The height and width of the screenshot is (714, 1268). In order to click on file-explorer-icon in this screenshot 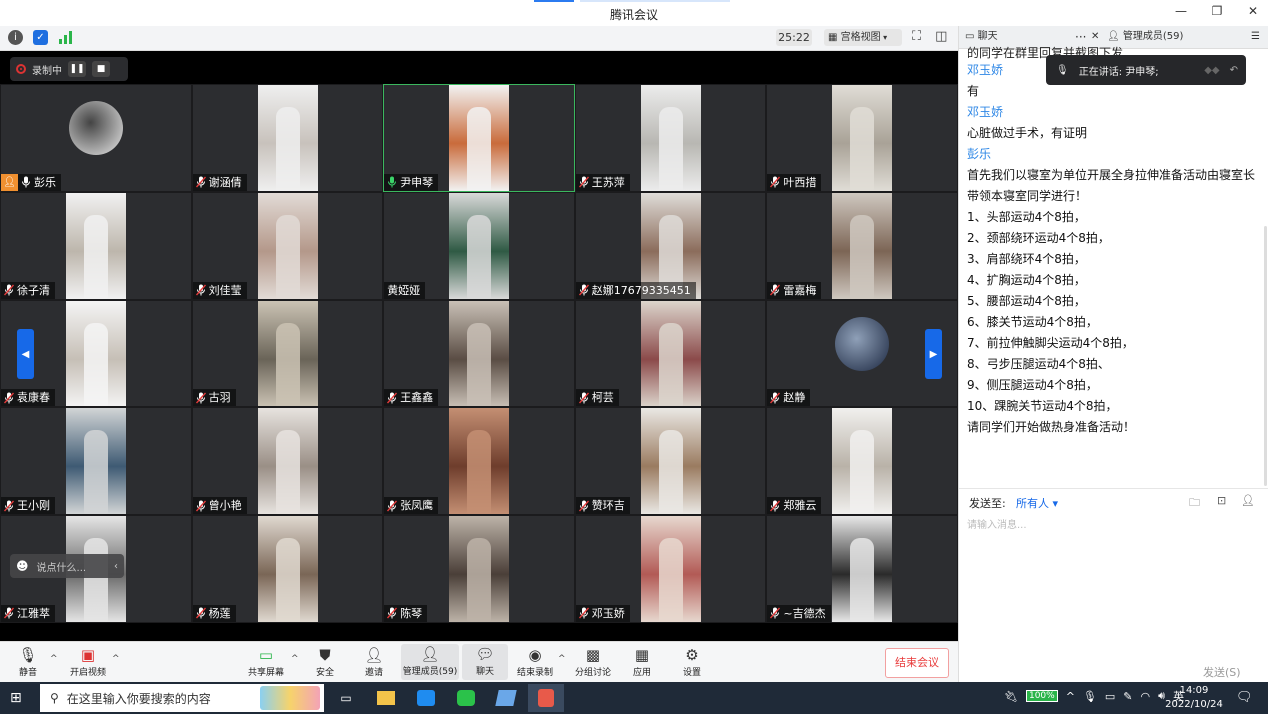, I will do `click(386, 698)`.